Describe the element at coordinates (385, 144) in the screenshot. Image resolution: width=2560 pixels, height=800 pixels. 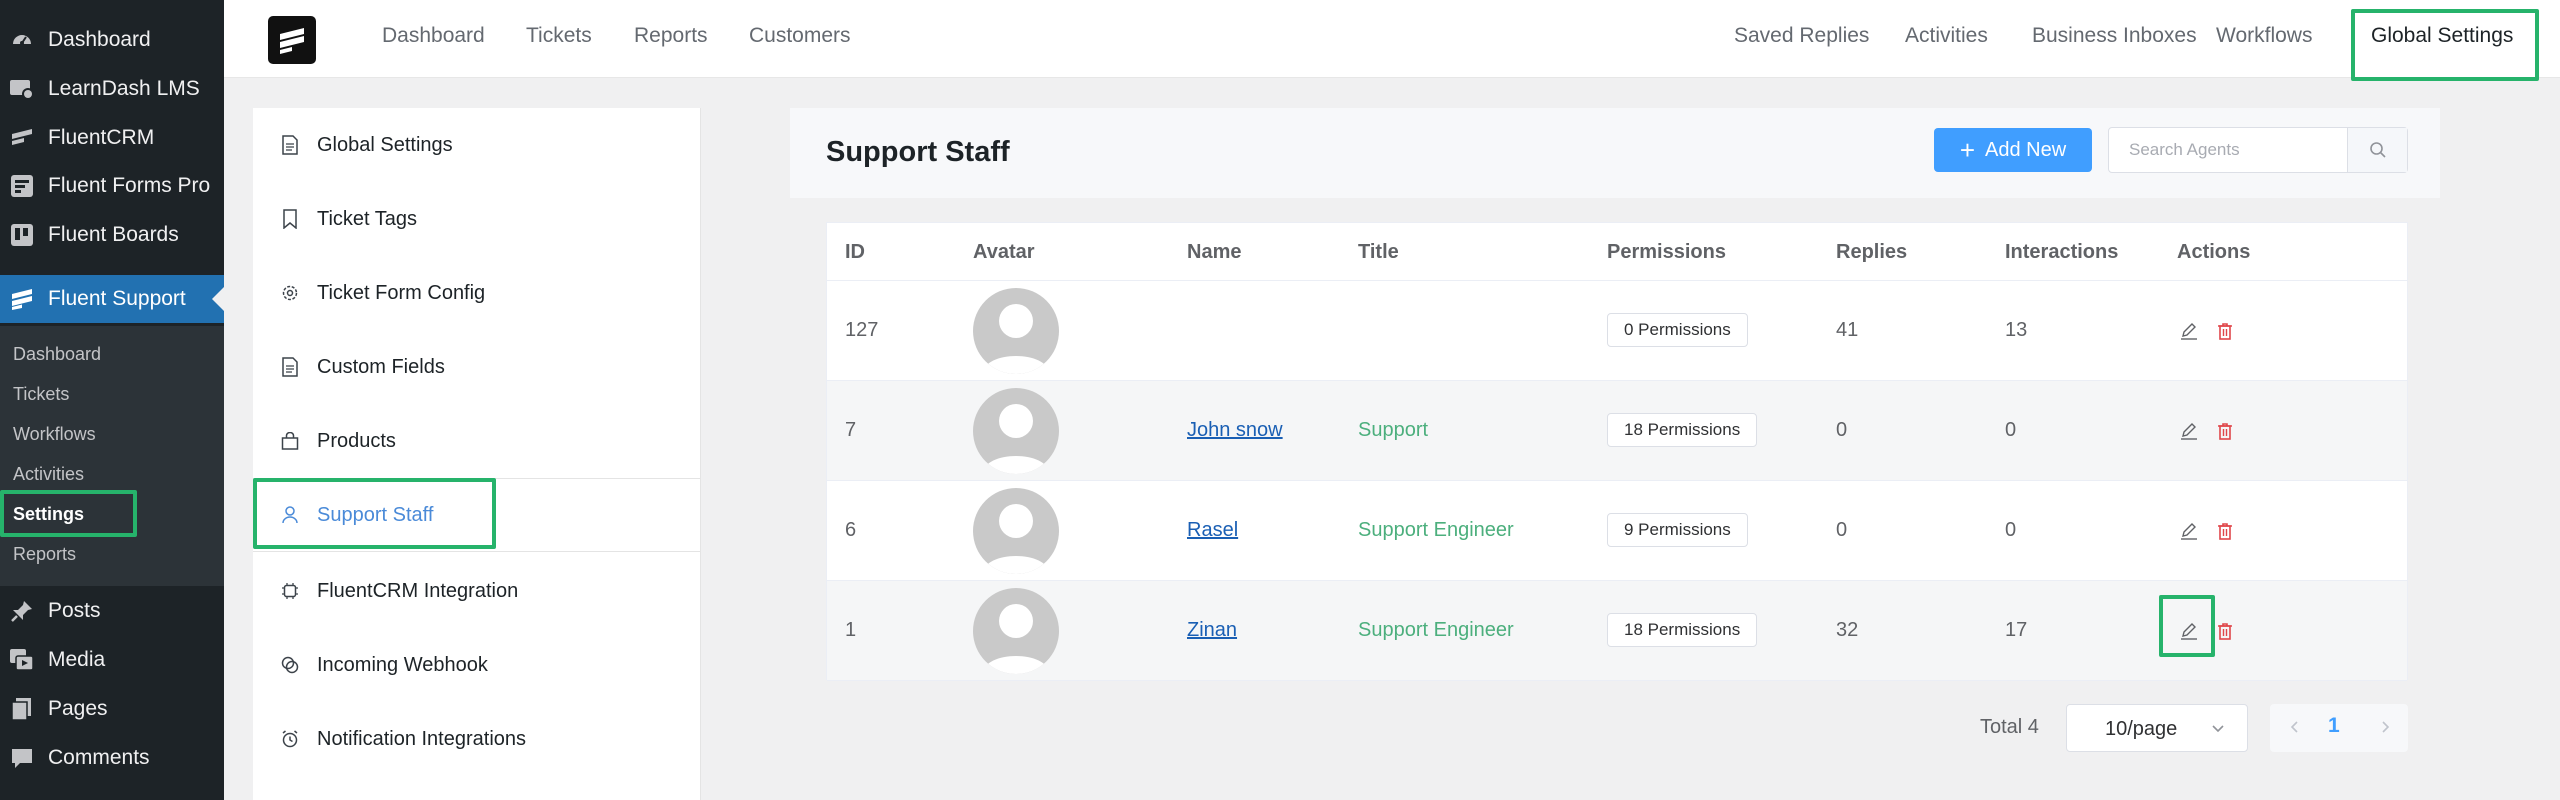
I see `menu-label: Global Settings` at that location.